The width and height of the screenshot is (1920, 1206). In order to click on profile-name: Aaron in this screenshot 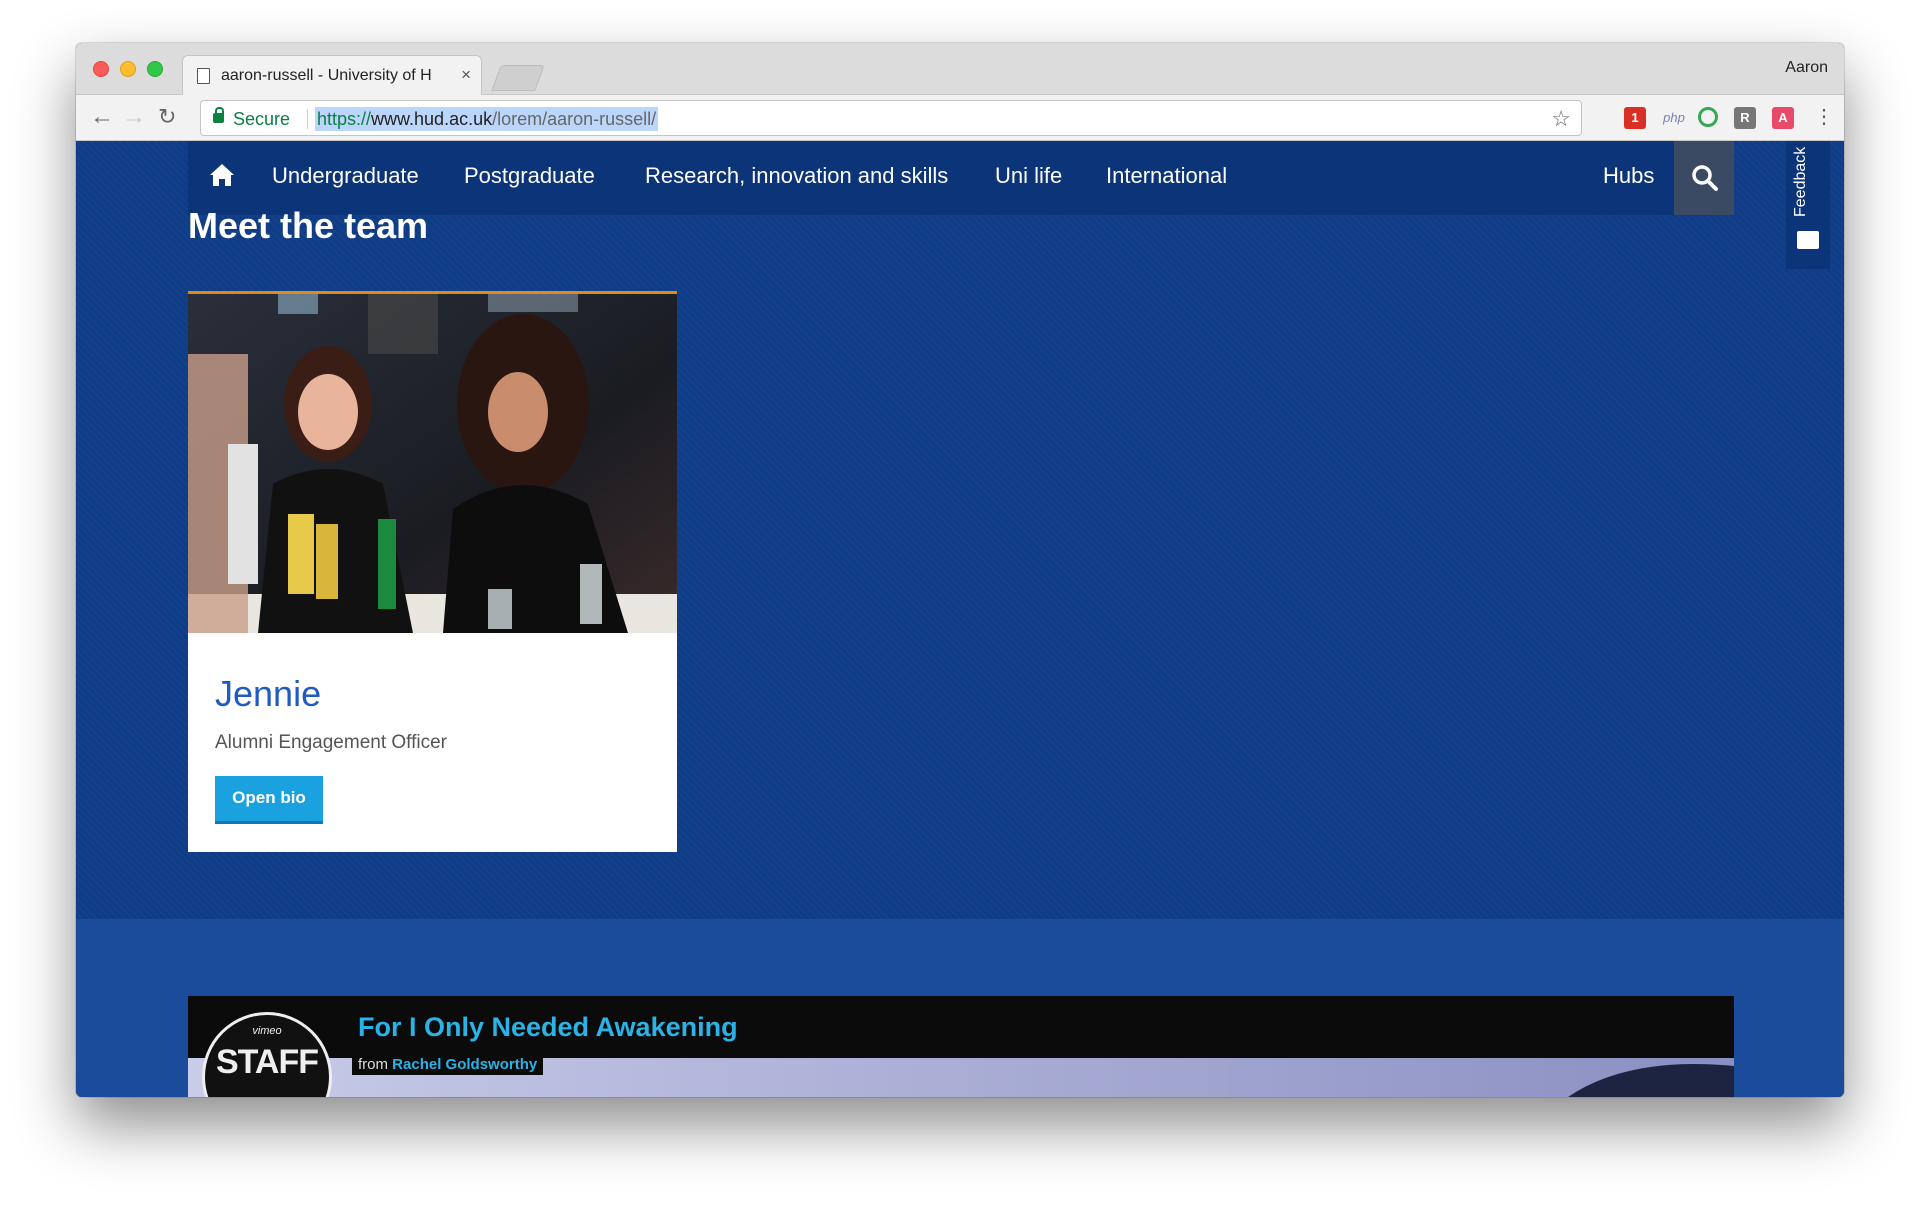, I will do `click(1806, 68)`.